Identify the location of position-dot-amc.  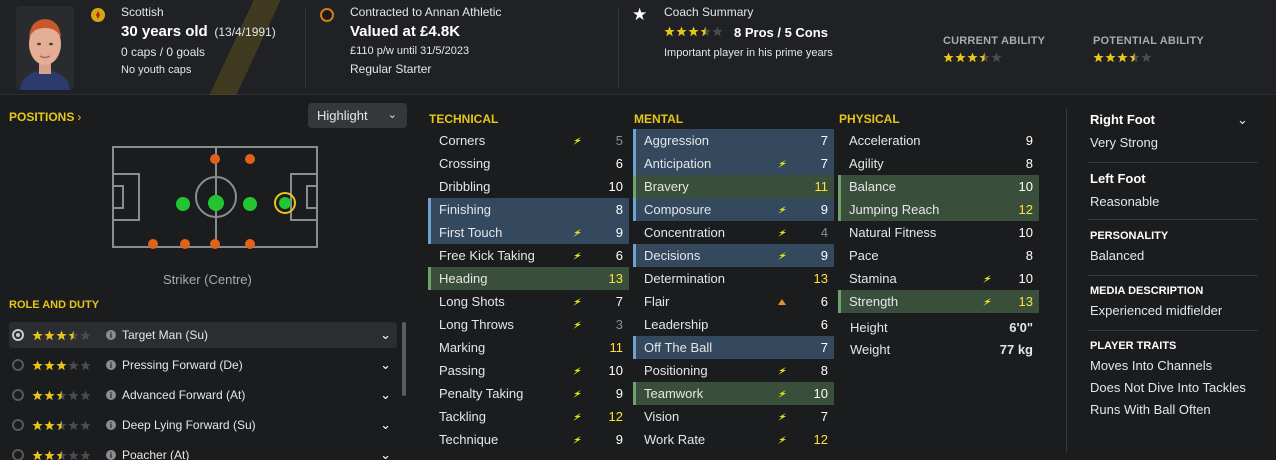
(250, 204).